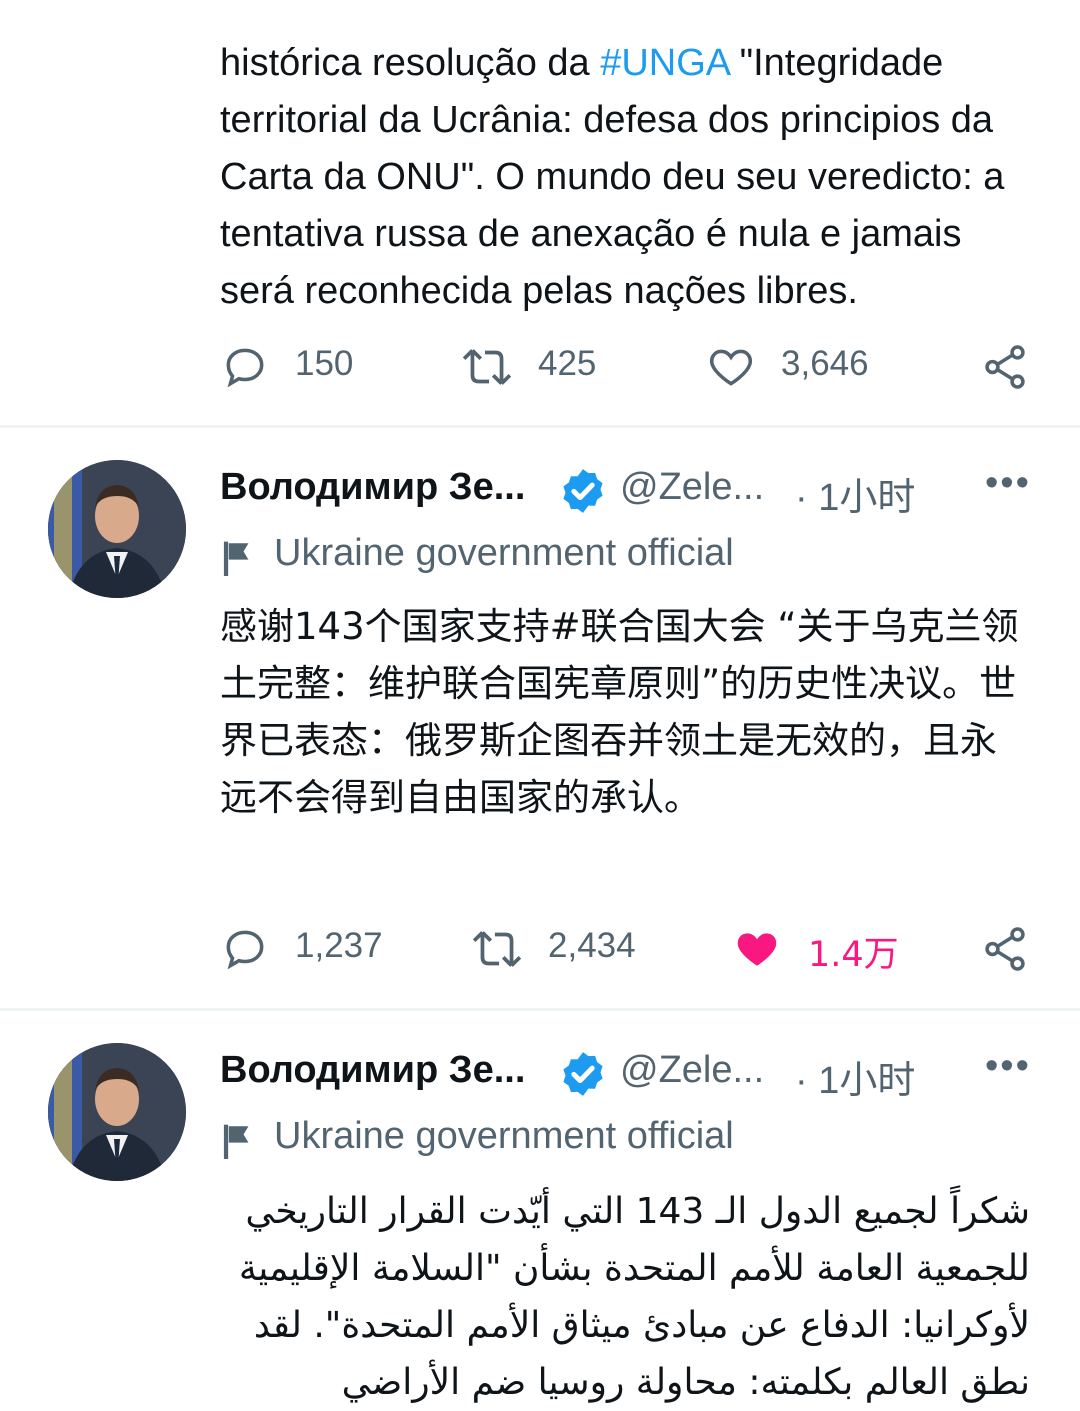  Describe the element at coordinates (324, 363) in the screenshot. I see `reply-count: 150` at that location.